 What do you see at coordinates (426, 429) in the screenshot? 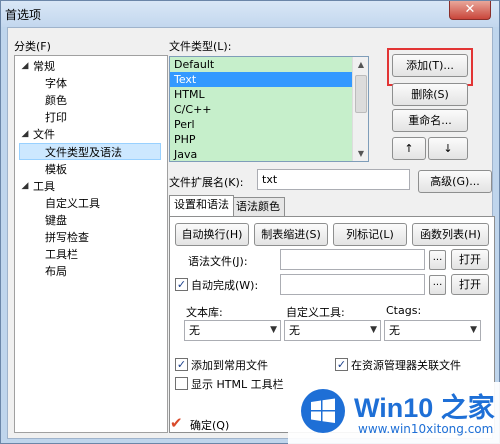
I see `watermark-url: www.win10xitong.com` at bounding box center [426, 429].